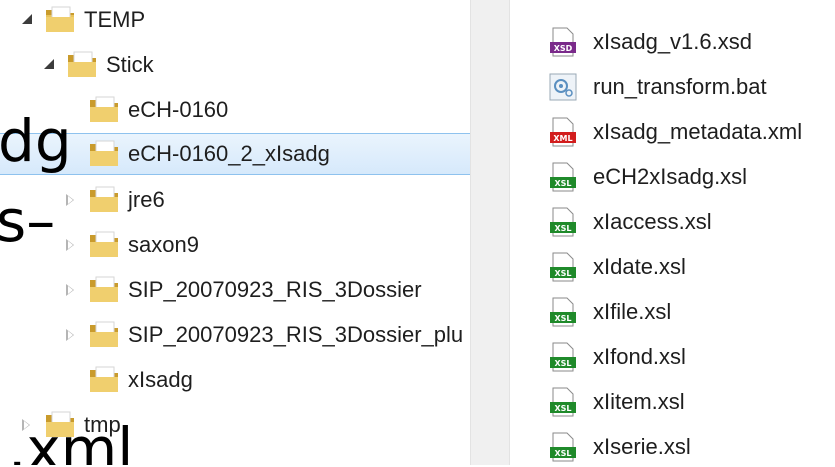 The image size is (835, 467). I want to click on file-item: XSL xIserie.xsl, so click(673, 447).